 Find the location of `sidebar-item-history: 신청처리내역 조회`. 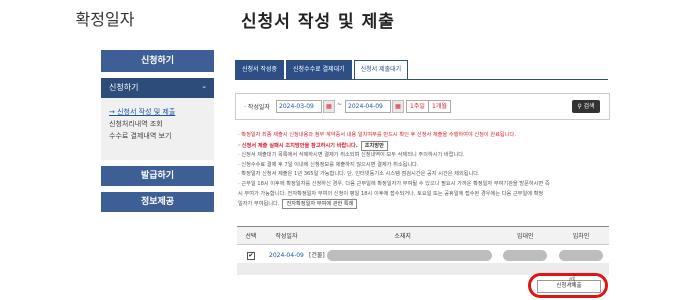

sidebar-item-history: 신청처리내역 조회 is located at coordinates (161, 124).